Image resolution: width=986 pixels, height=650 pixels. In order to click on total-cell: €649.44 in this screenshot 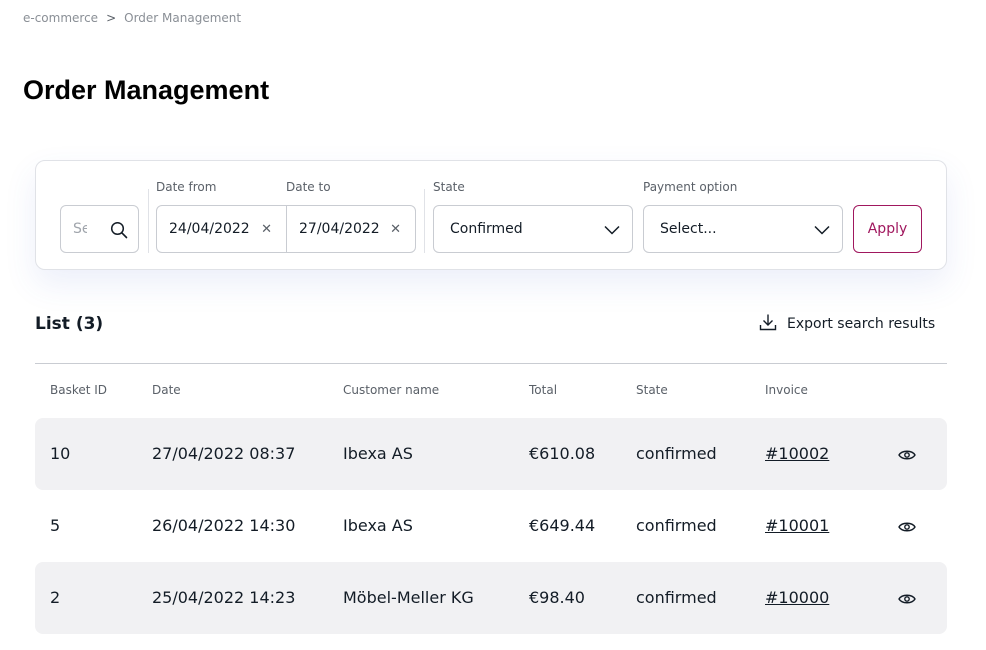, I will do `click(562, 525)`.